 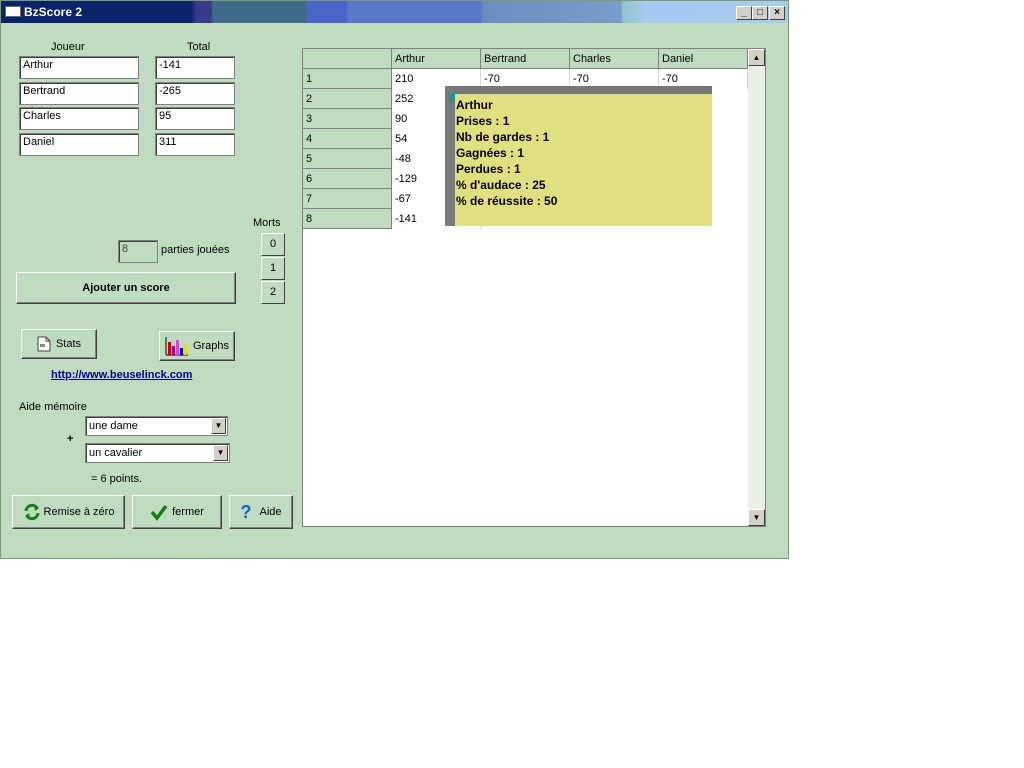 I want to click on refresh-icon, so click(x=32, y=512).